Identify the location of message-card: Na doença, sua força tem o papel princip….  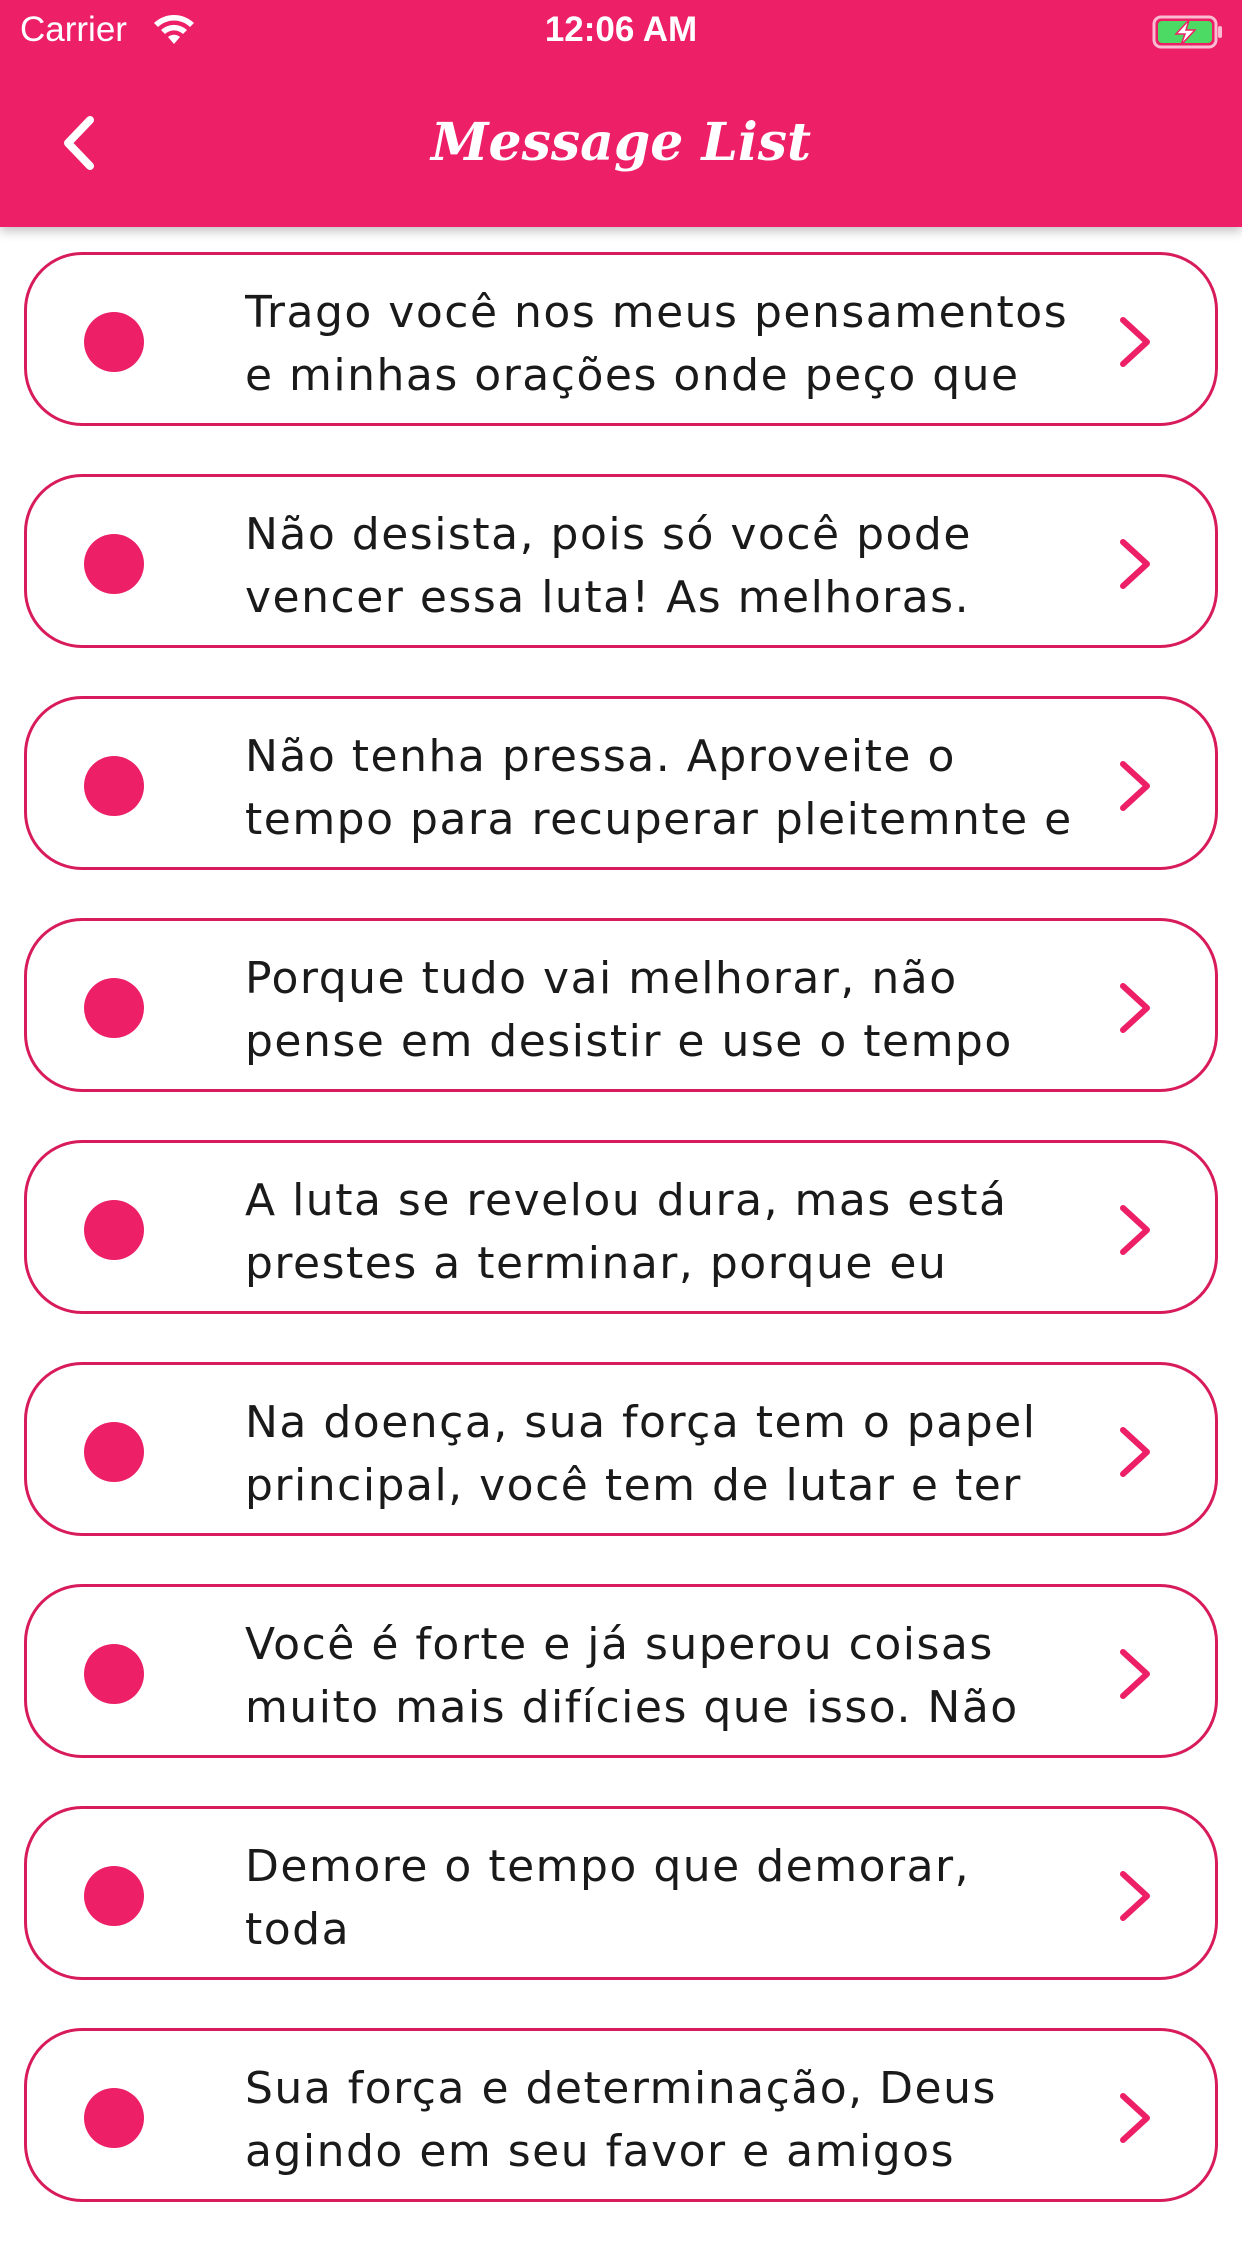
(621, 1449).